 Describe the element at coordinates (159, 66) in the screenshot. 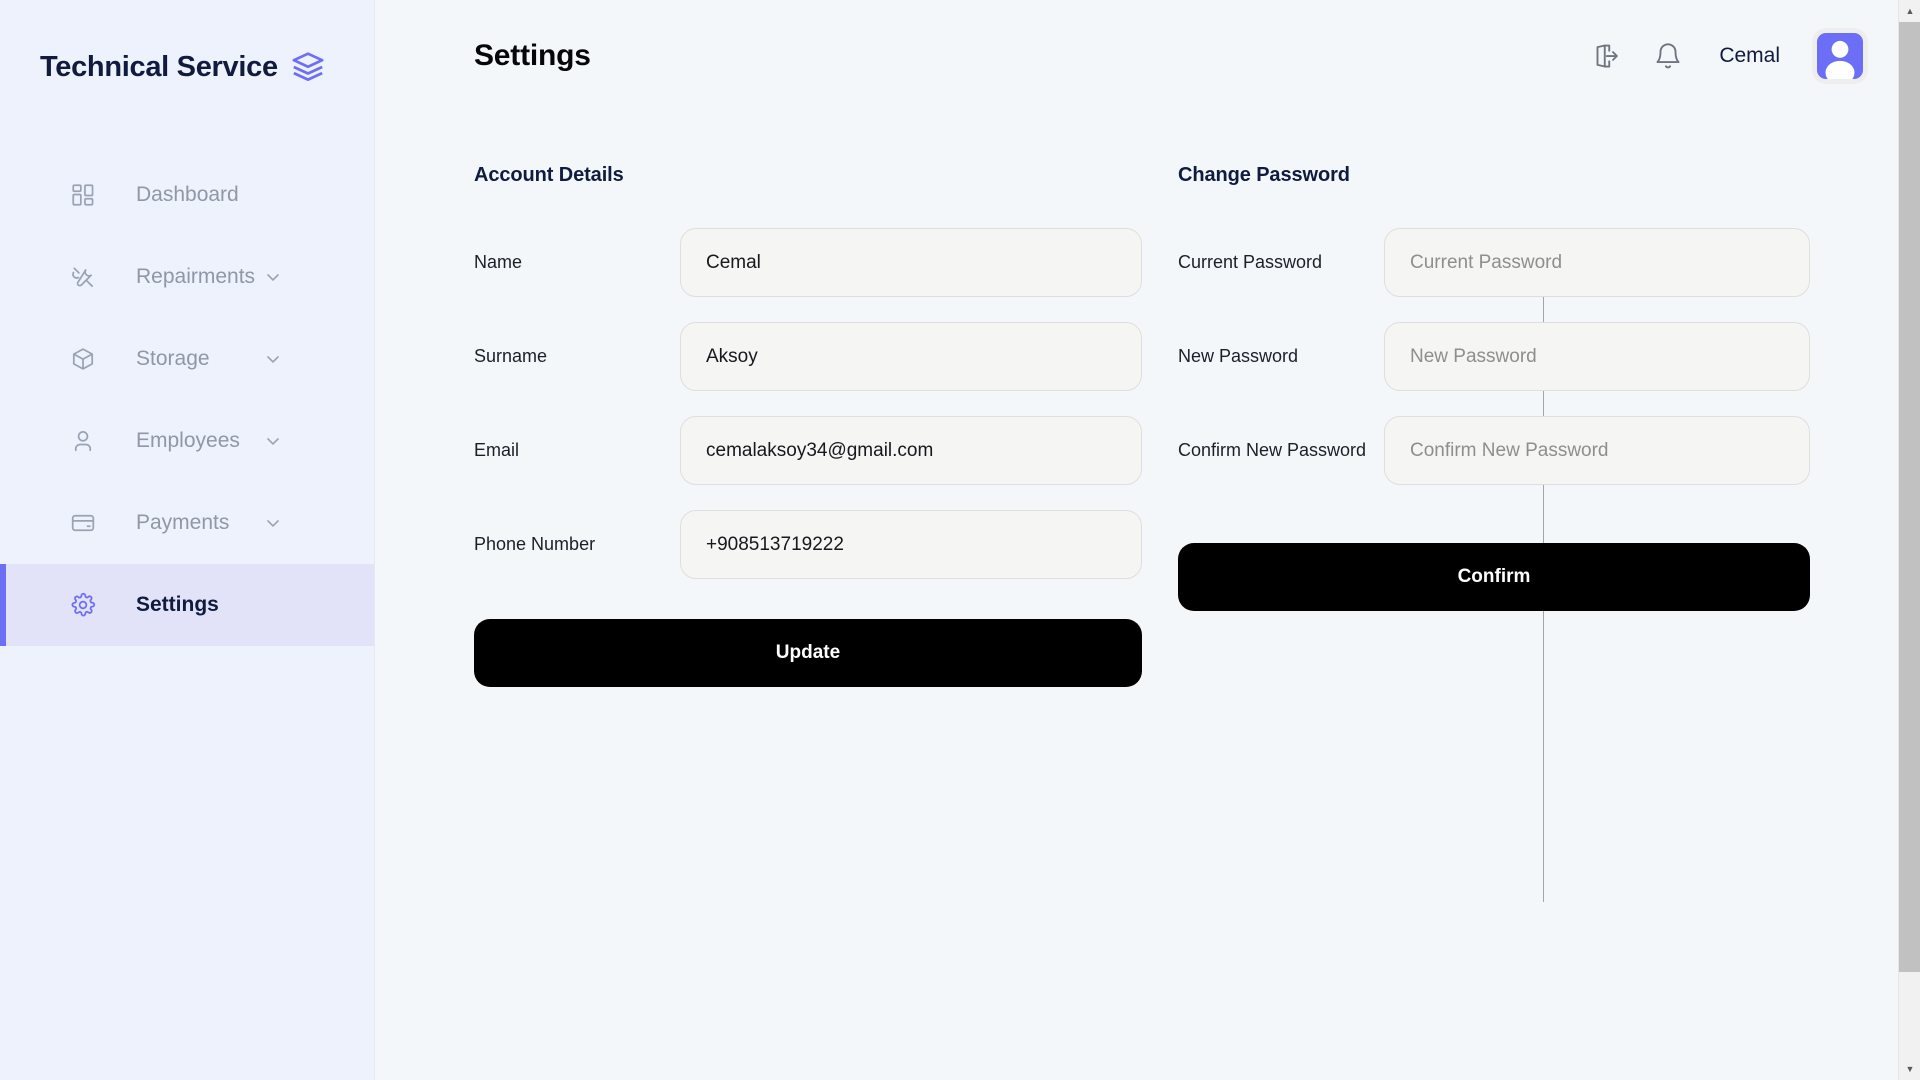

I see `brand-title: Technical Service` at that location.